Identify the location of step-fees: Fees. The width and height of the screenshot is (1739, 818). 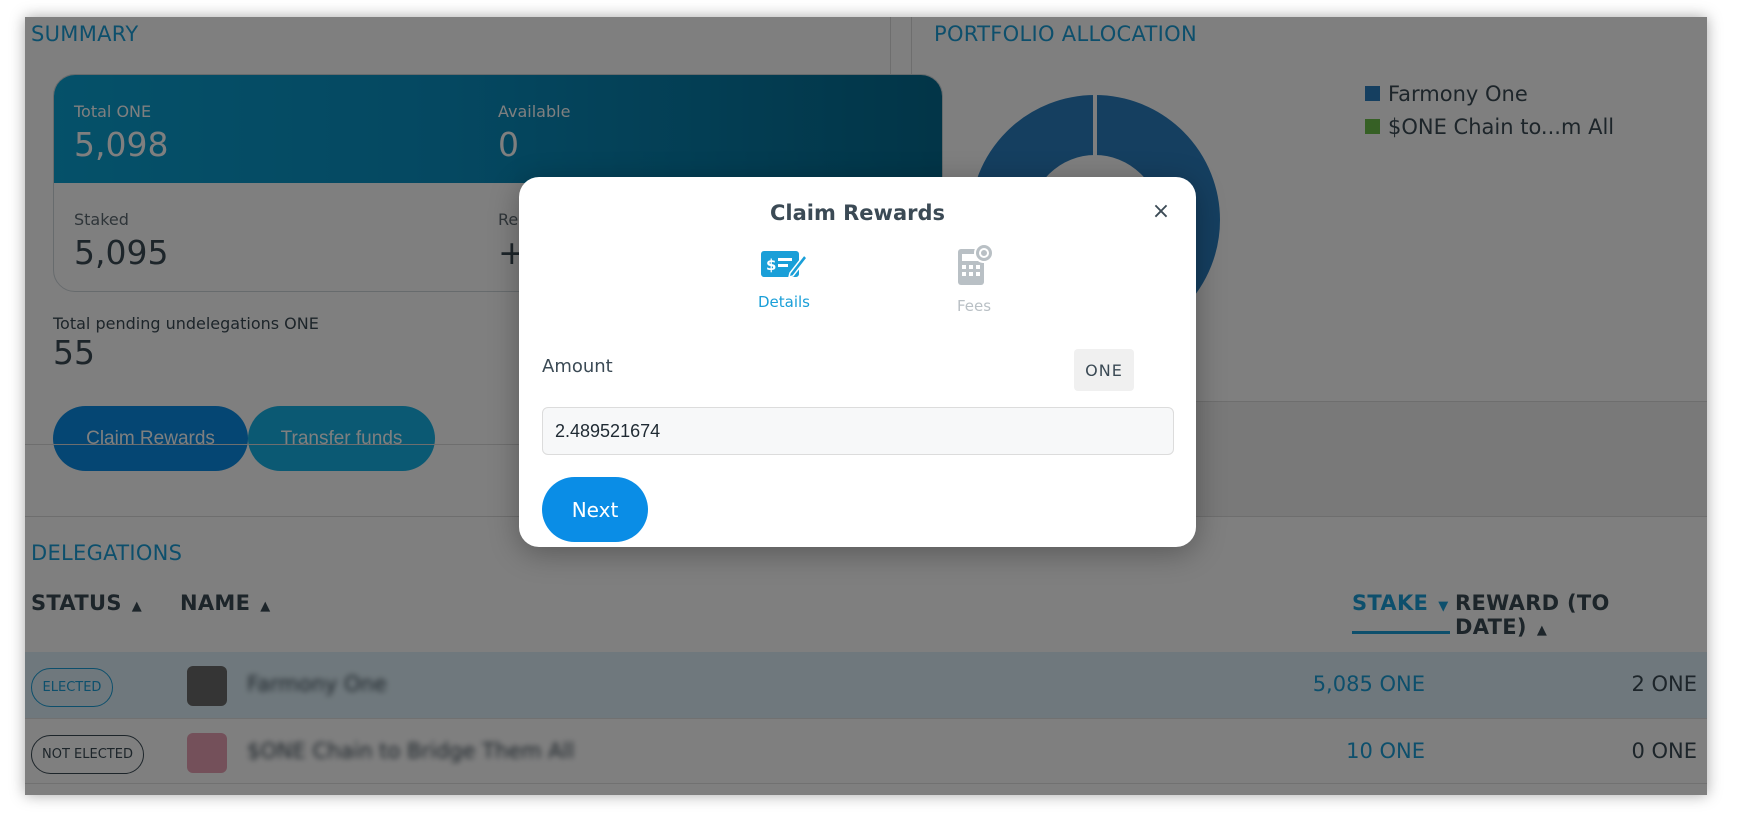
(974, 279).